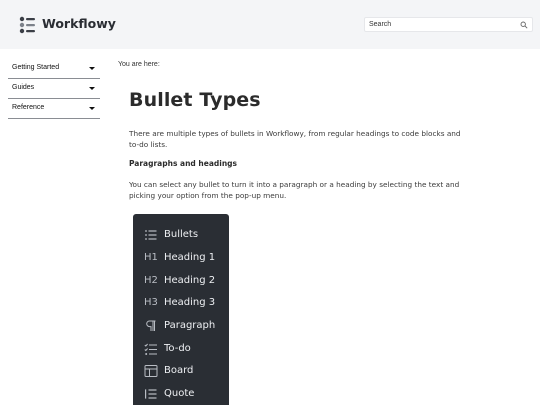  What do you see at coordinates (152, 326) in the screenshot?
I see `paragraph-icon` at bounding box center [152, 326].